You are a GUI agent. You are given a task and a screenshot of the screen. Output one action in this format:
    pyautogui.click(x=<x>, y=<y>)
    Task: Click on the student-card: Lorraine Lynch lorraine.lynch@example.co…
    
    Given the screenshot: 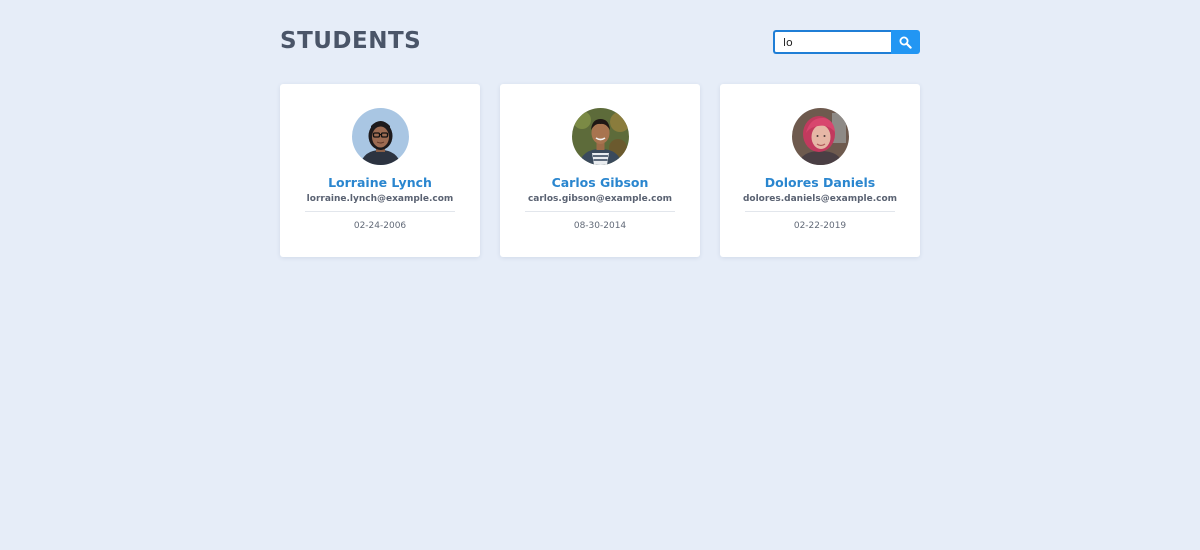 What is the action you would take?
    pyautogui.click(x=380, y=170)
    